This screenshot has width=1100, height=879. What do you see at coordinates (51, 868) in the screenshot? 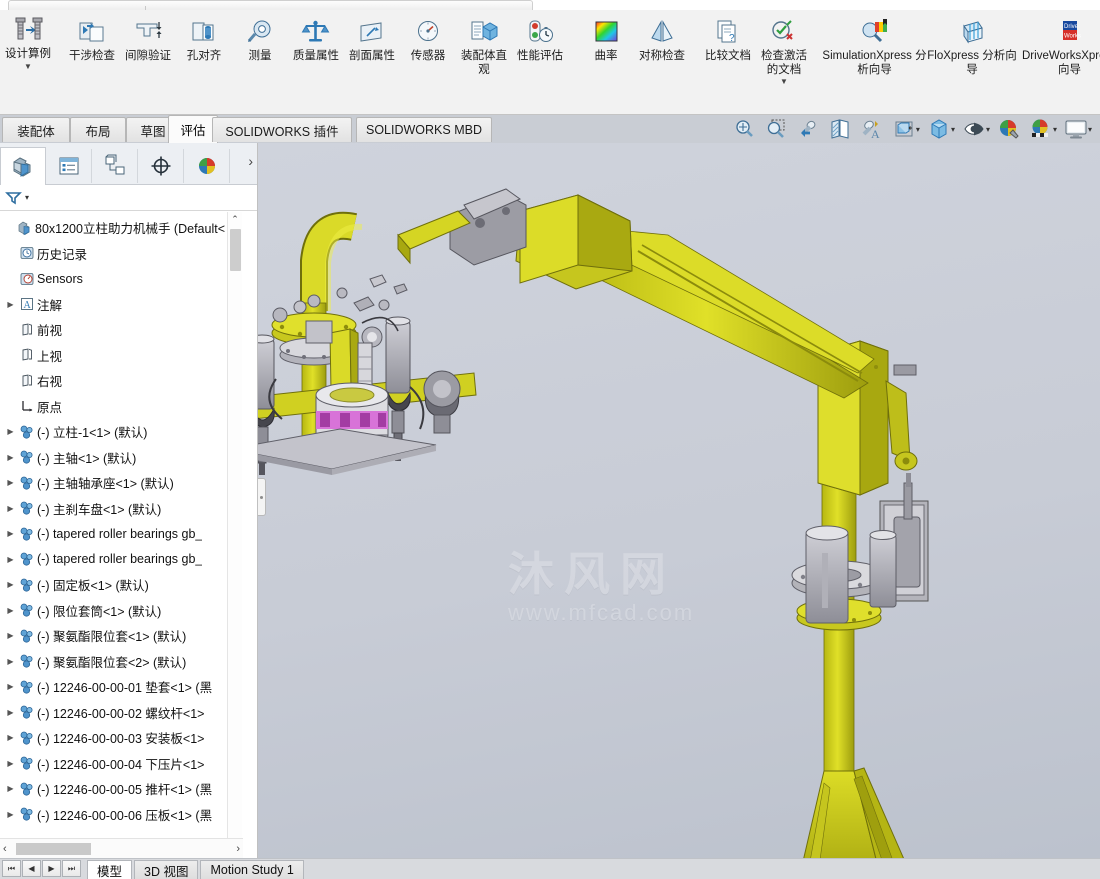
I see `next-tab-button: ▶` at bounding box center [51, 868].